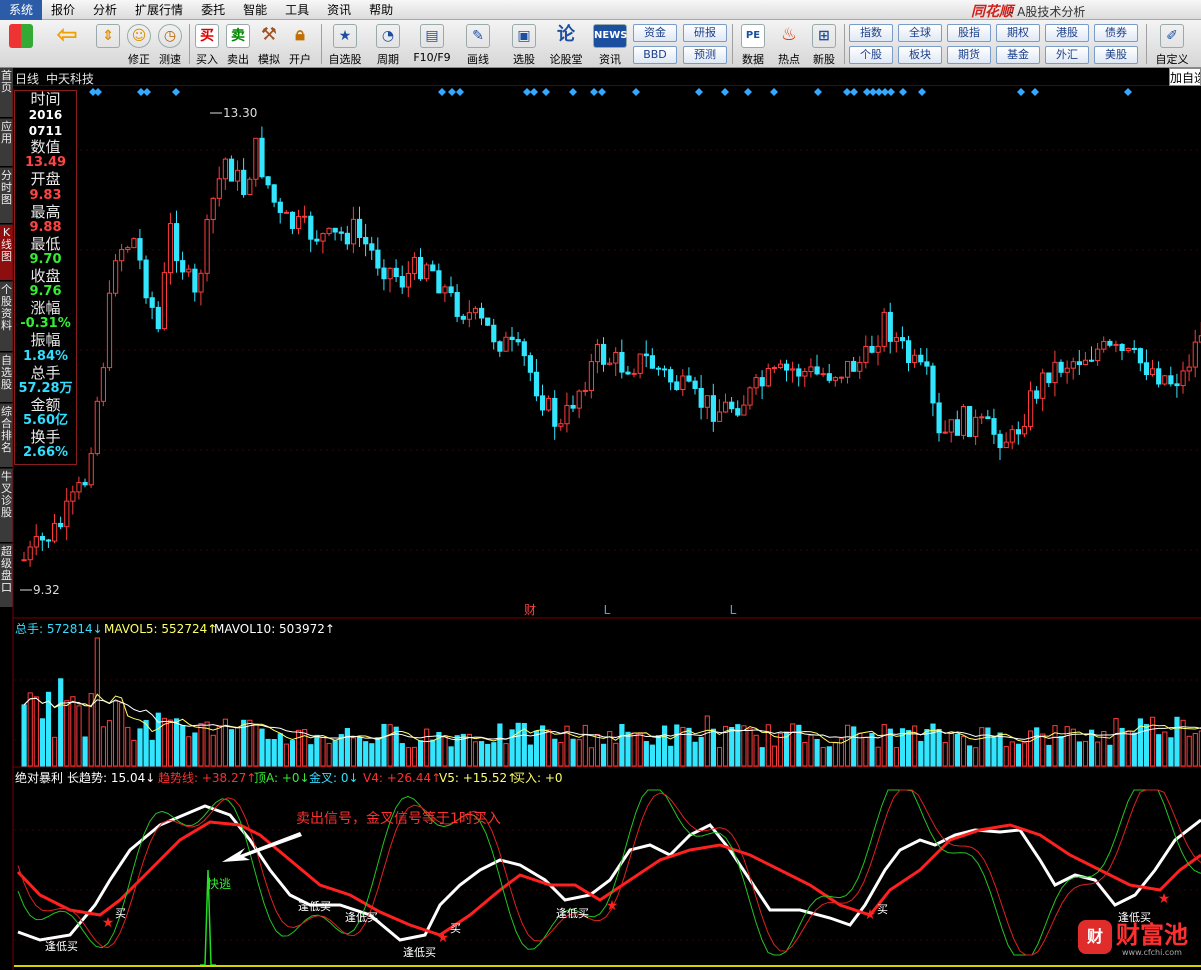 This screenshot has height=970, width=1201. Describe the element at coordinates (108, 923) in the screenshot. I see `buy-star: ★` at that location.